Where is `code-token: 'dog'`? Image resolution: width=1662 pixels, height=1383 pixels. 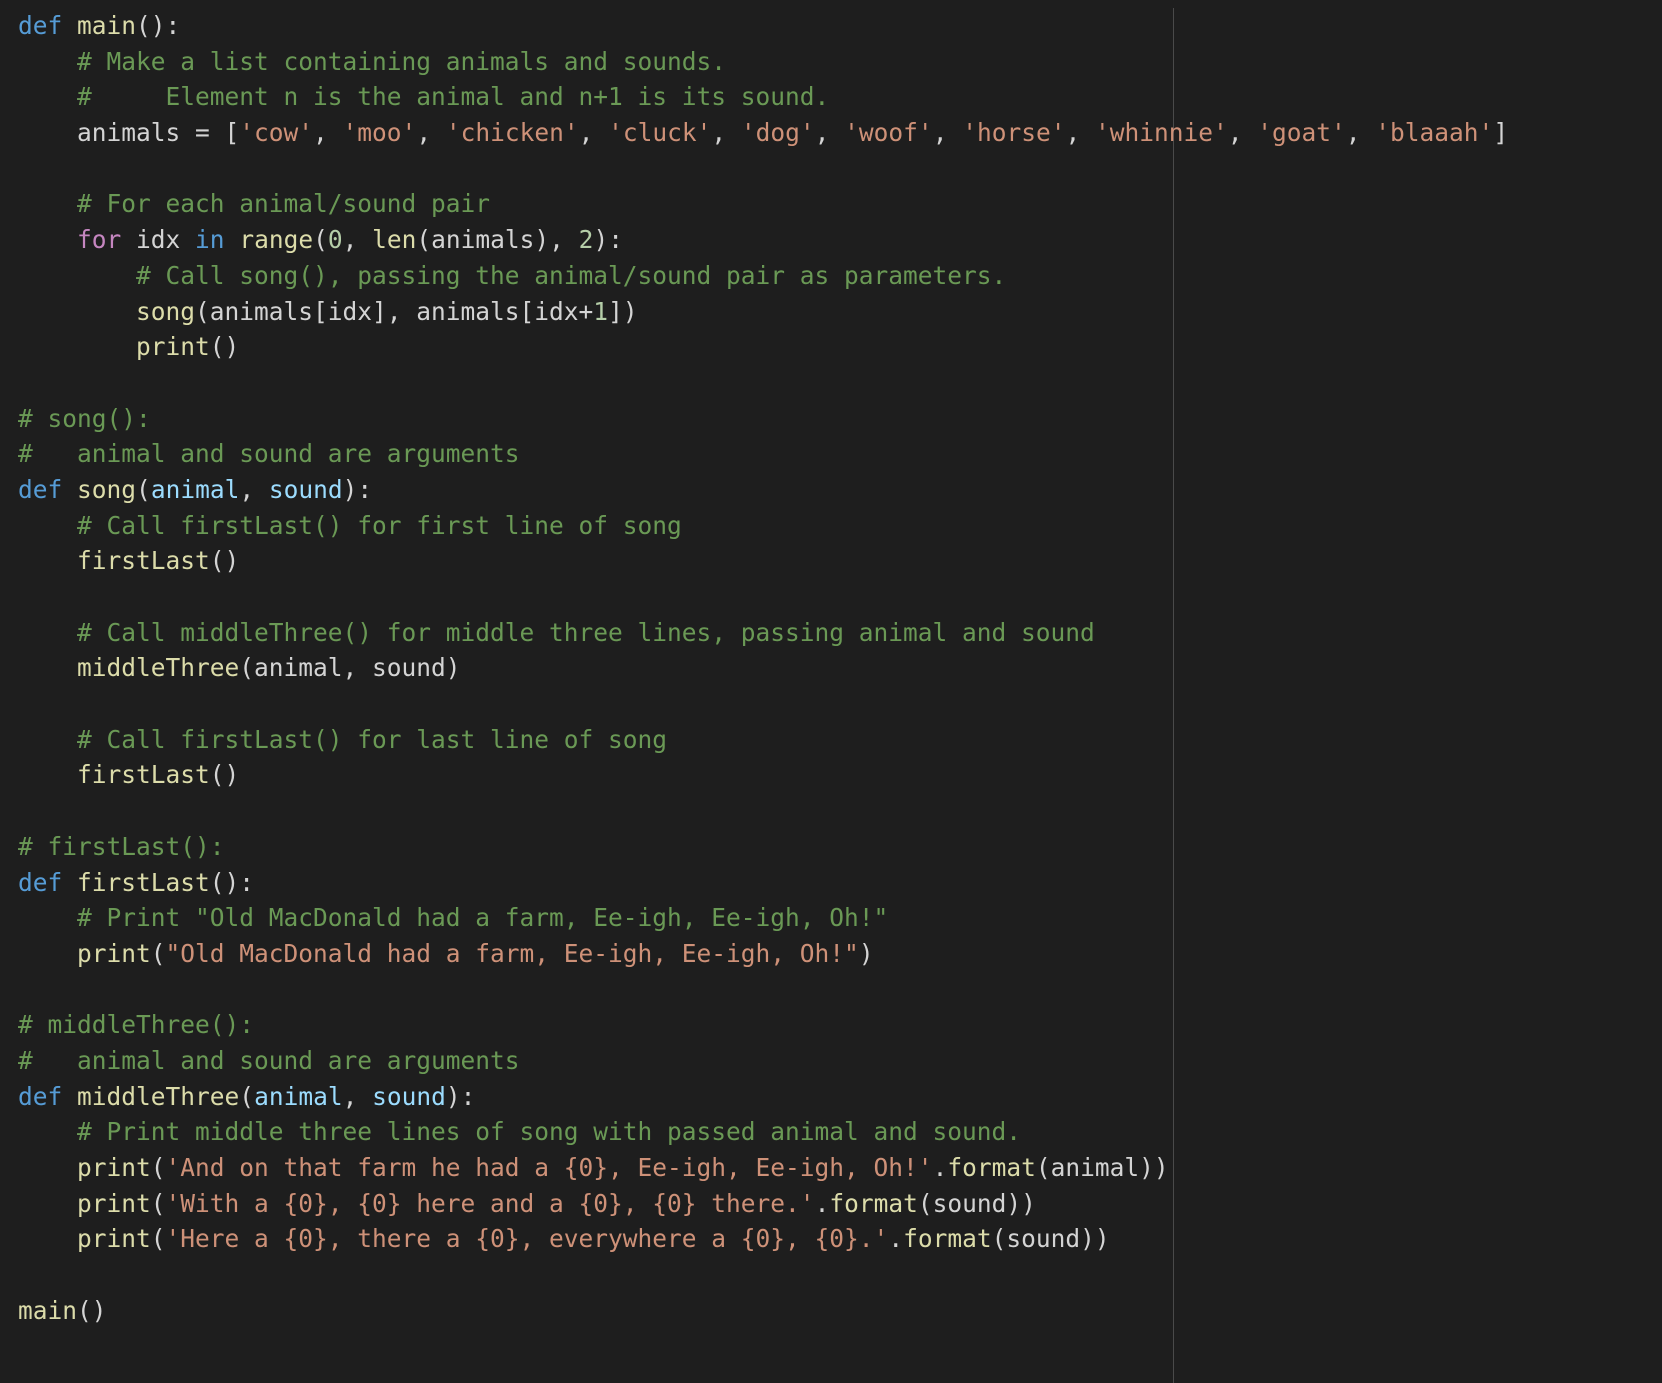 code-token: 'dog' is located at coordinates (777, 133).